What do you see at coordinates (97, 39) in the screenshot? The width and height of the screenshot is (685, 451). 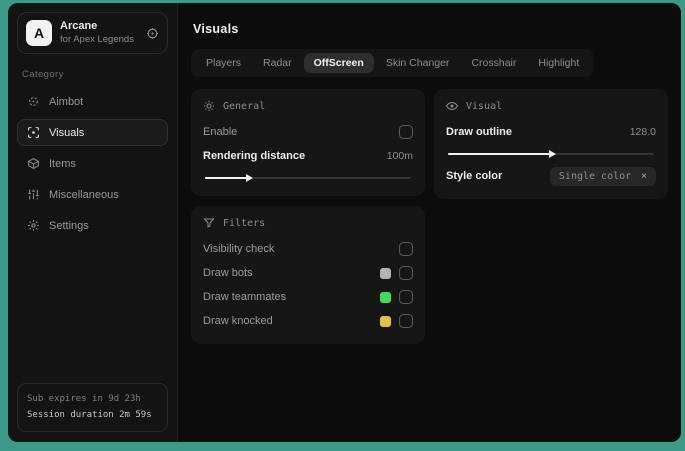 I see `app-subtitle: for Apex Legends` at bounding box center [97, 39].